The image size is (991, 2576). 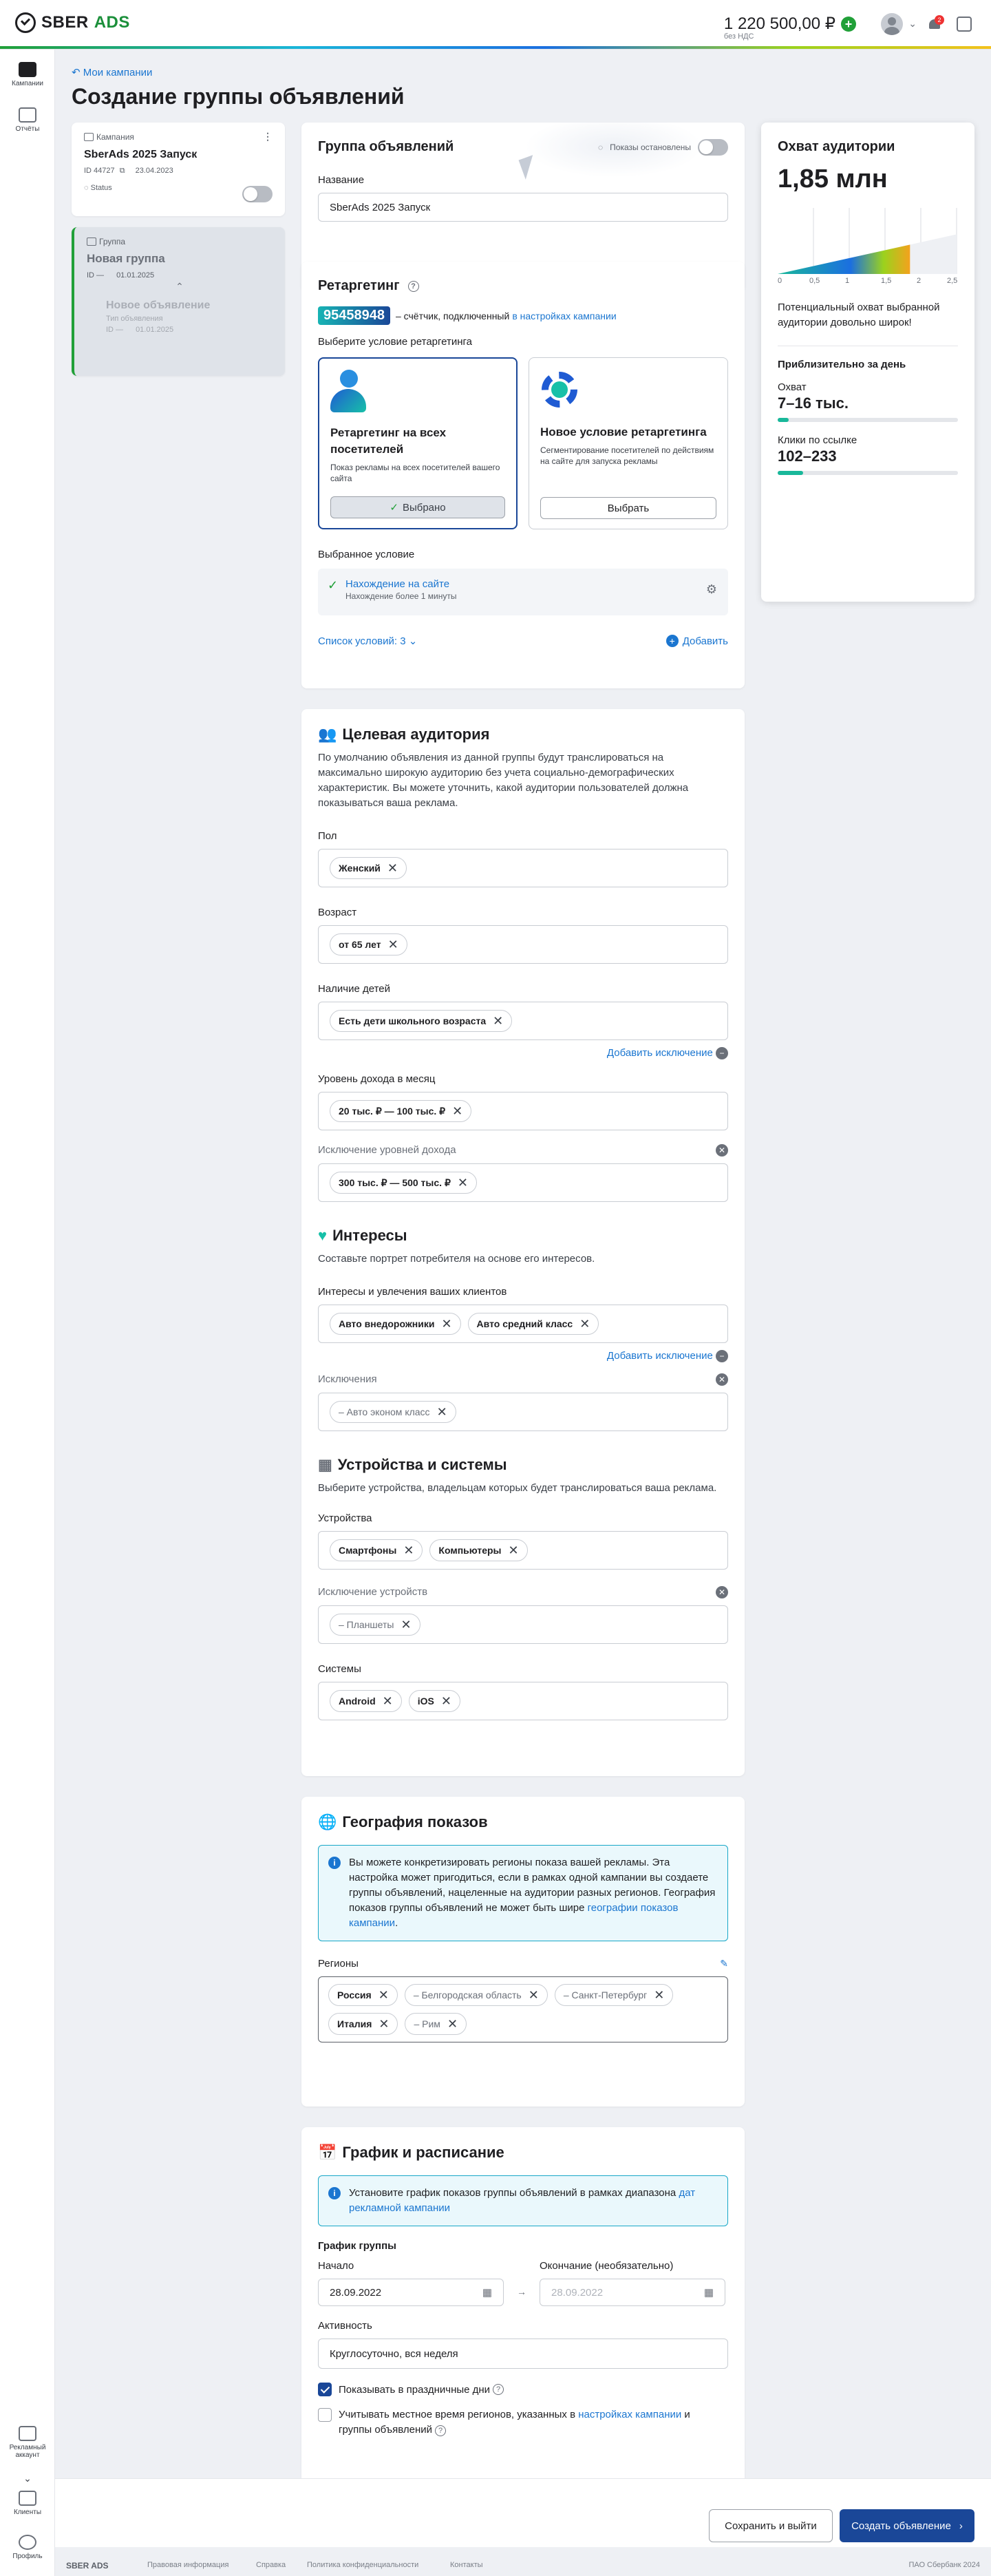 I want to click on systems-input: Android ✕ iOS ✕, so click(x=523, y=1701).